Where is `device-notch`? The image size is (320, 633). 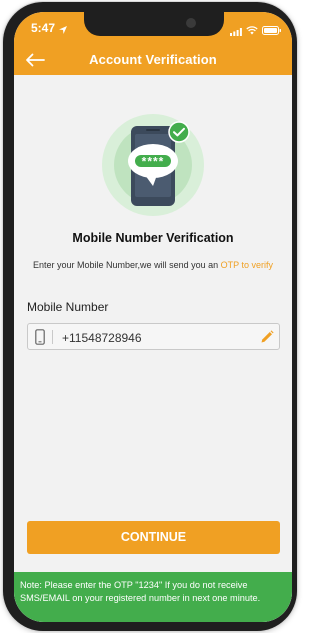
device-notch is located at coordinates (154, 24).